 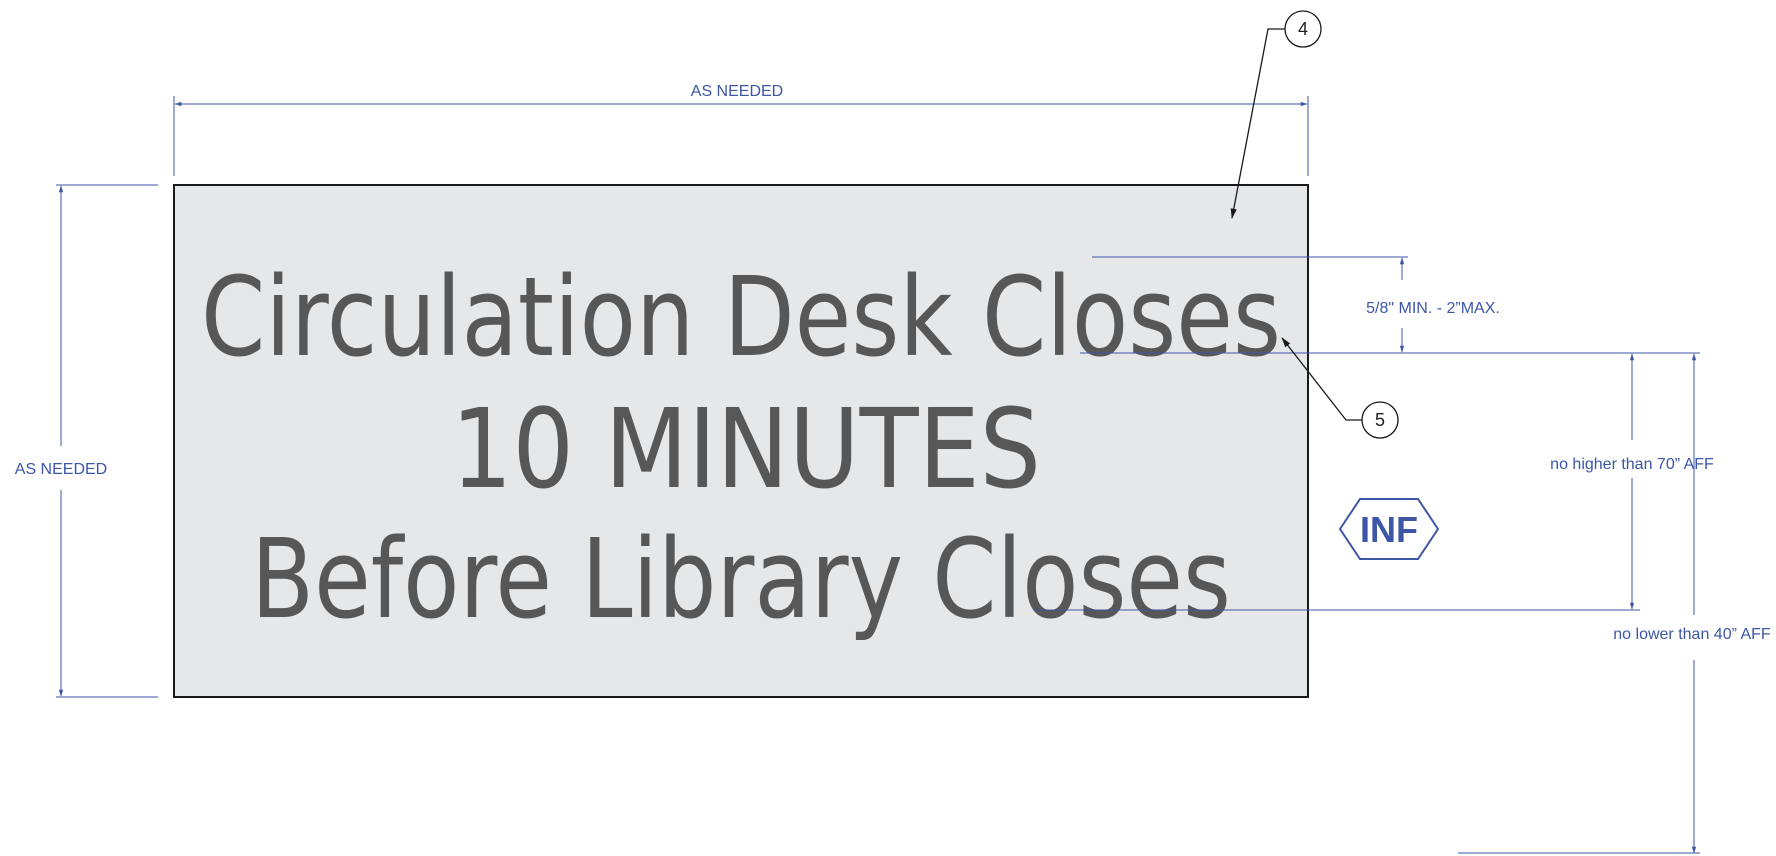 What do you see at coordinates (1616, 603) in the screenshot?
I see `min-height-dimension: no lower than 40” AFF` at bounding box center [1616, 603].